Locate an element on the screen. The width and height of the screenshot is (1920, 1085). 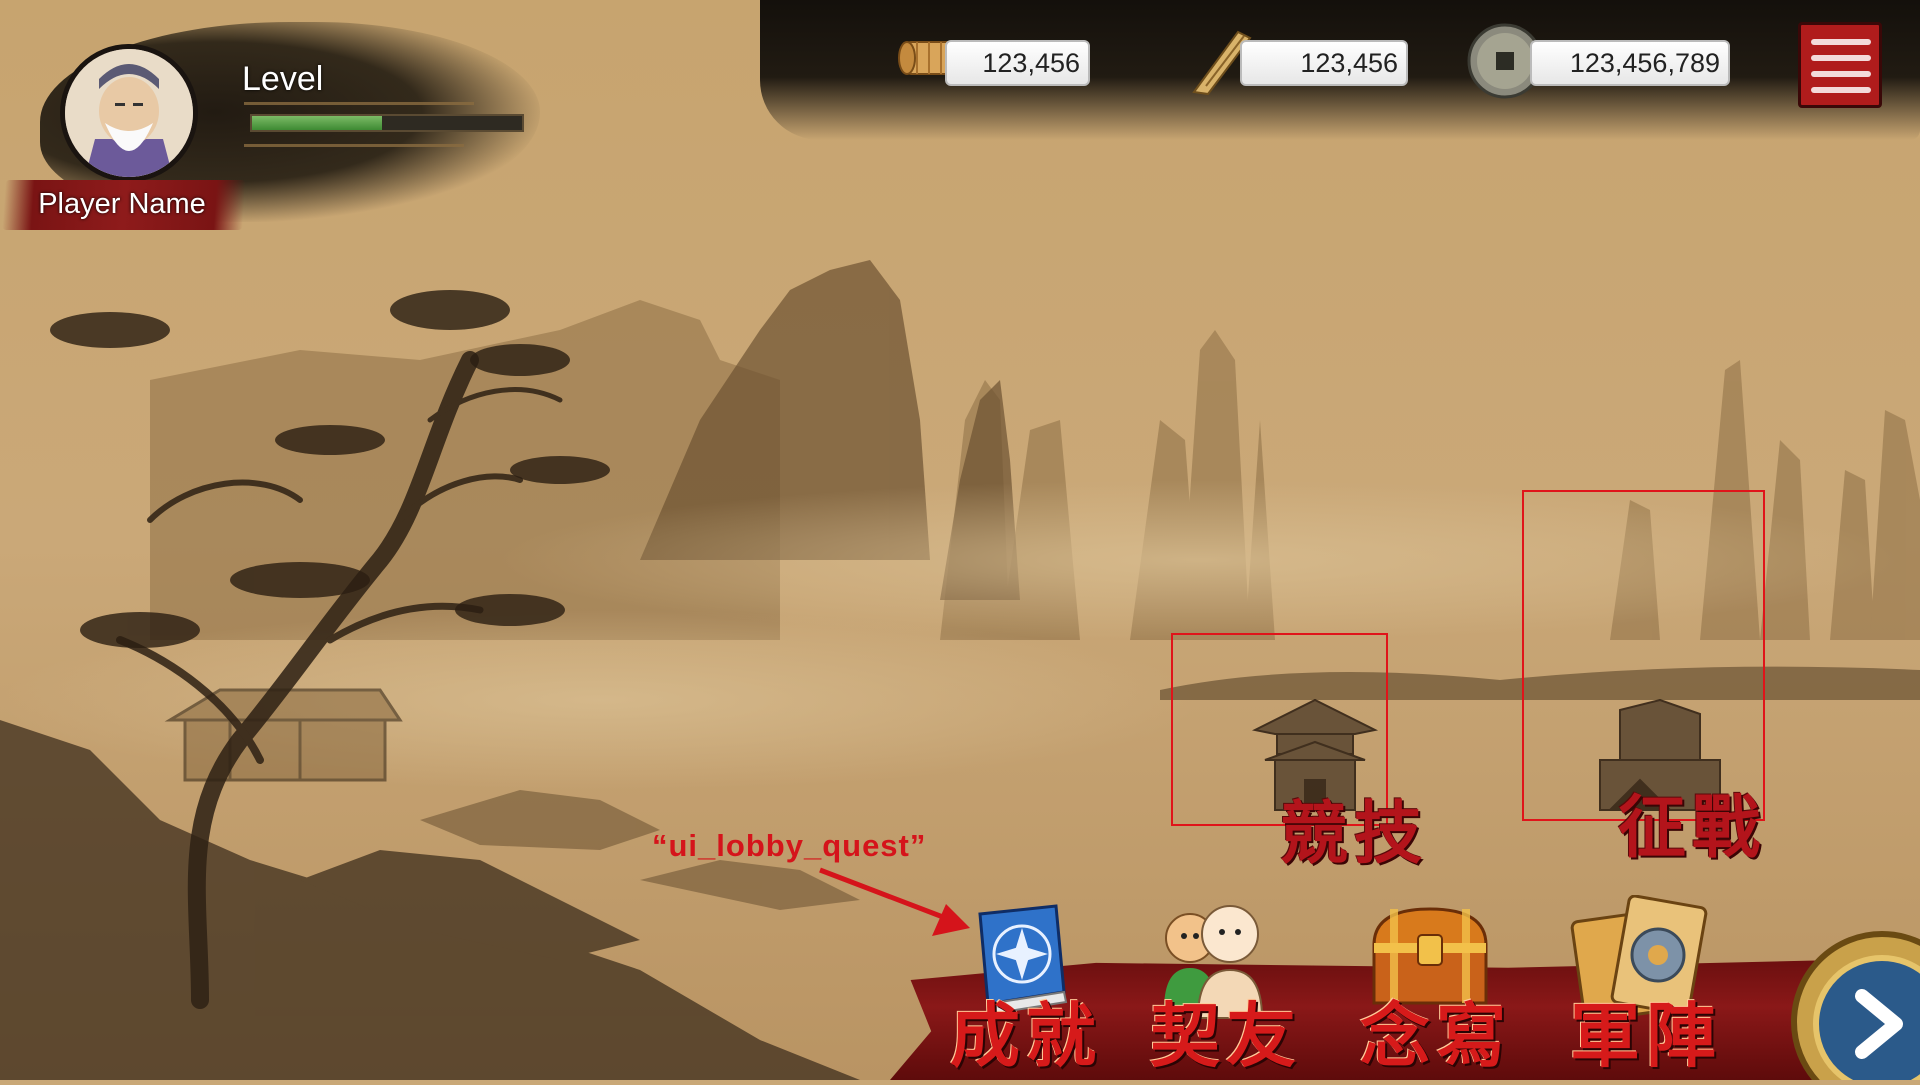
friends-label: 契友 is located at coordinates (1226, 1035).